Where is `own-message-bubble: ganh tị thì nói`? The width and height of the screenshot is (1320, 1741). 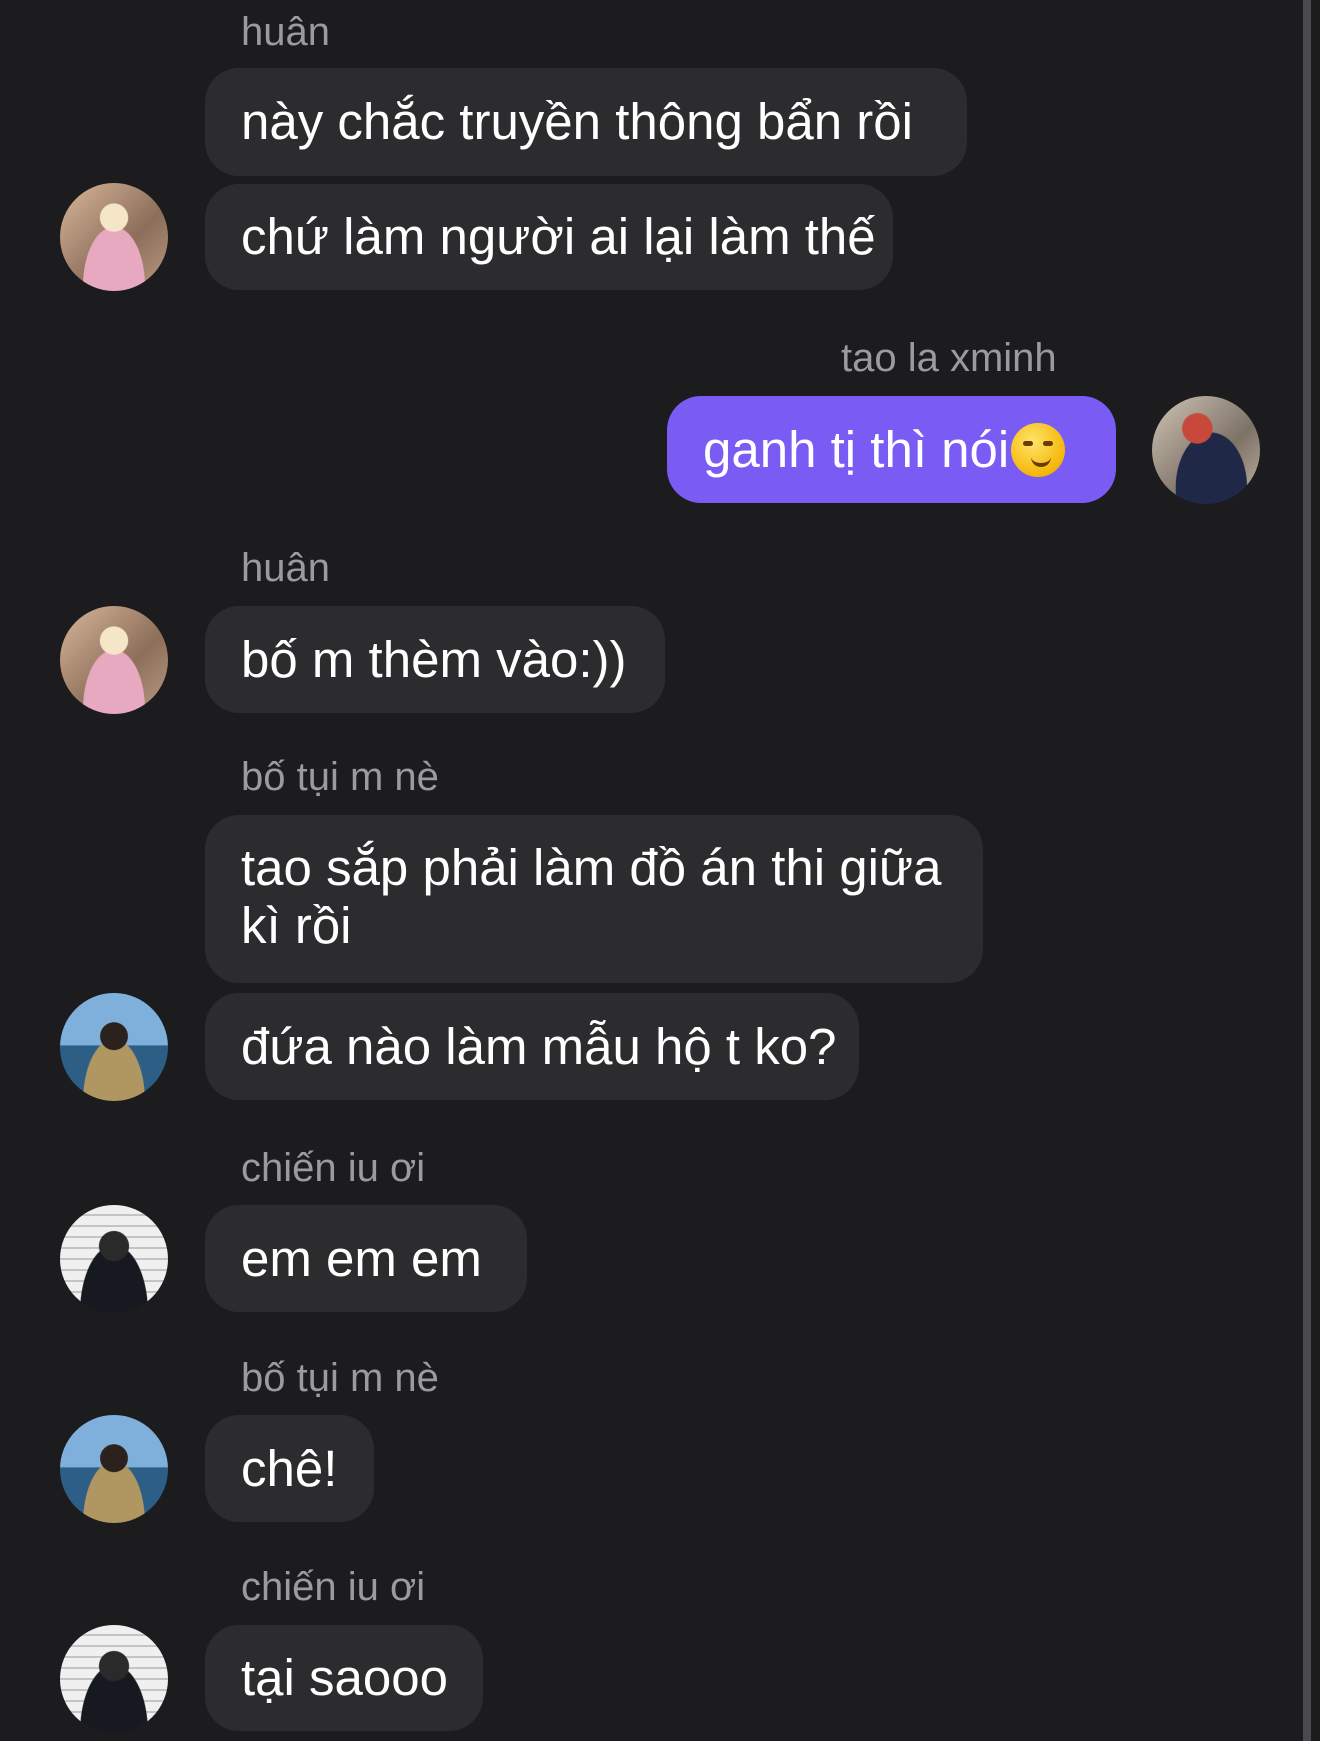
own-message-bubble: ganh tị thì nói is located at coordinates (891, 449).